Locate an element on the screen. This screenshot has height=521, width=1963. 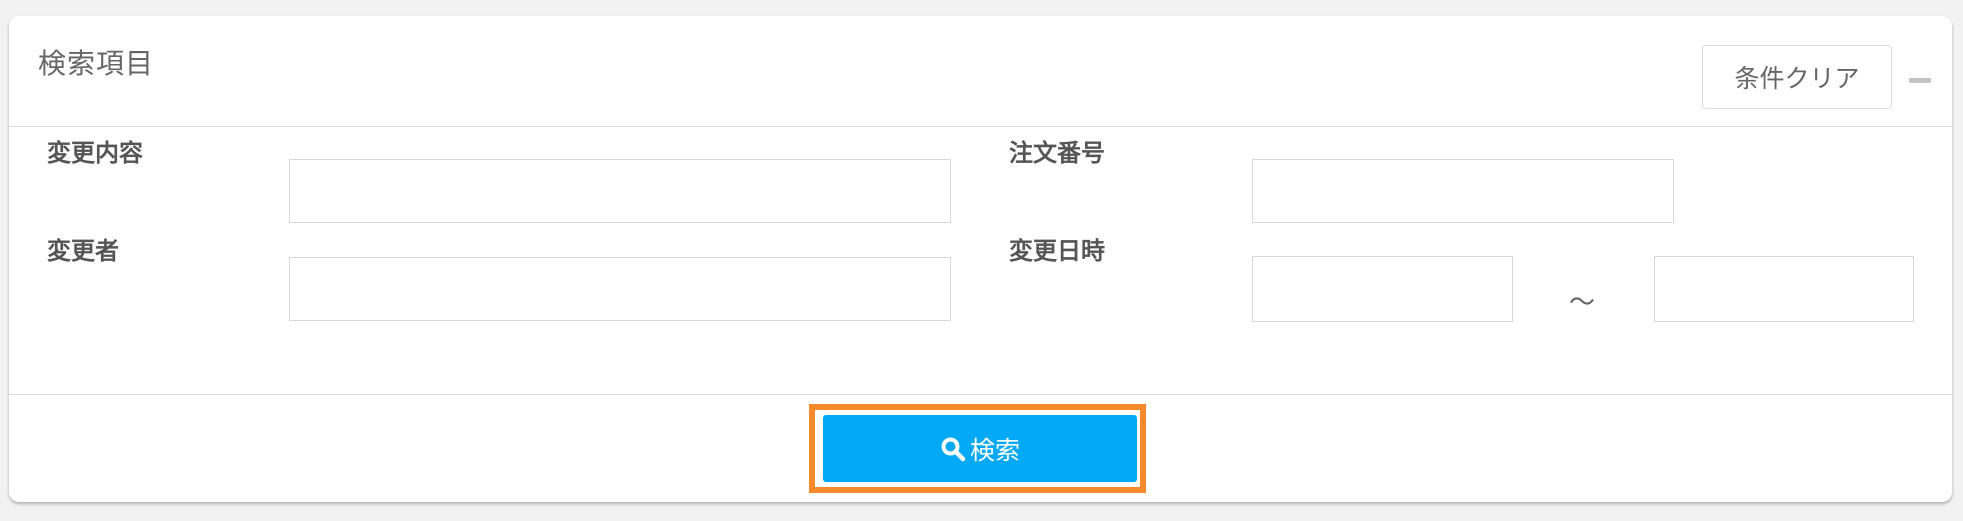
order-number-input is located at coordinates (1463, 191).